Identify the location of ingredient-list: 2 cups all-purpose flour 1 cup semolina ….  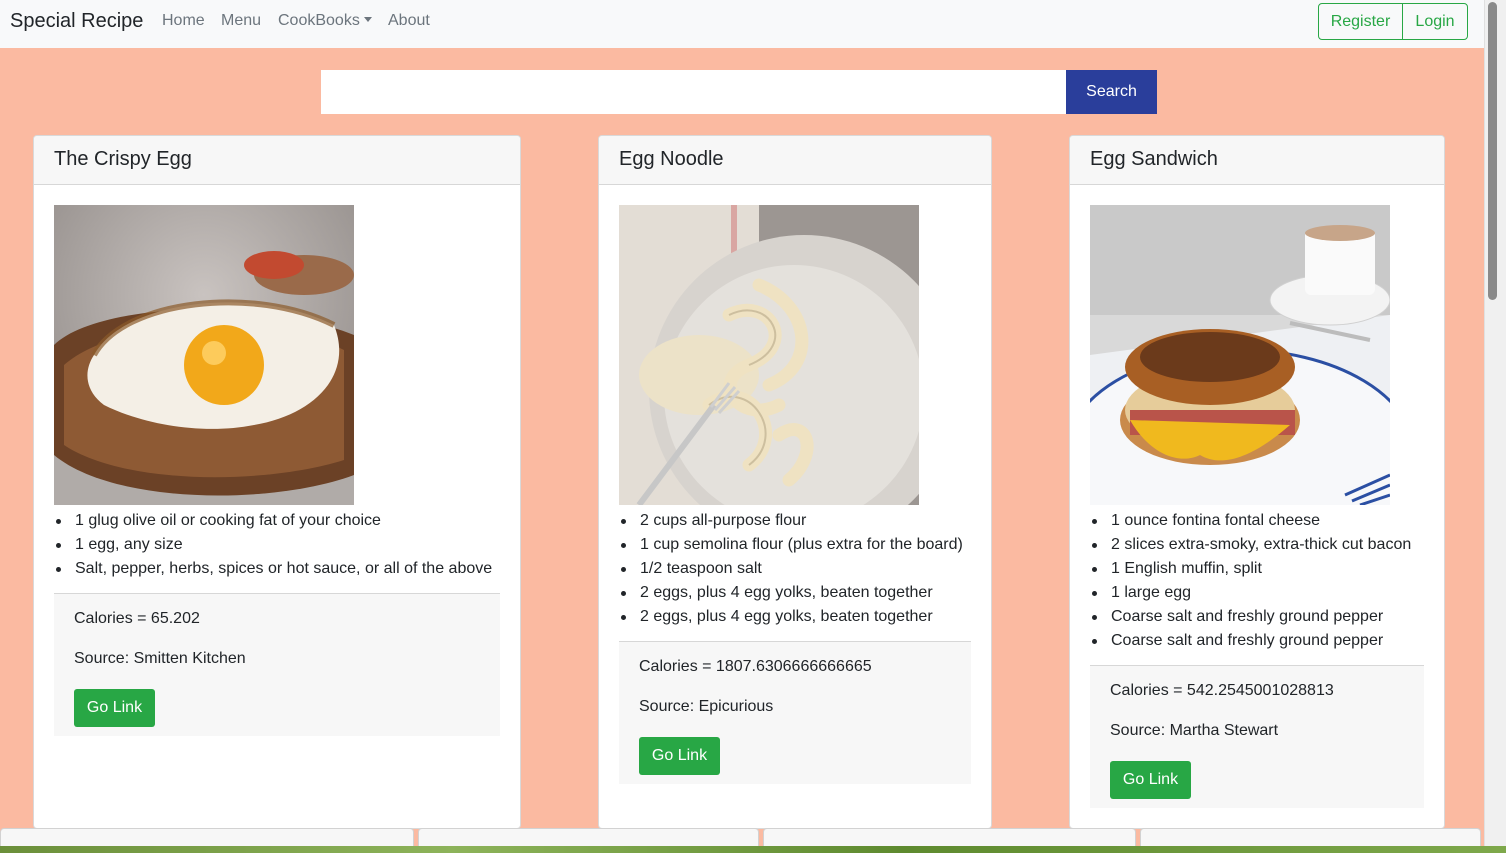
(791, 569).